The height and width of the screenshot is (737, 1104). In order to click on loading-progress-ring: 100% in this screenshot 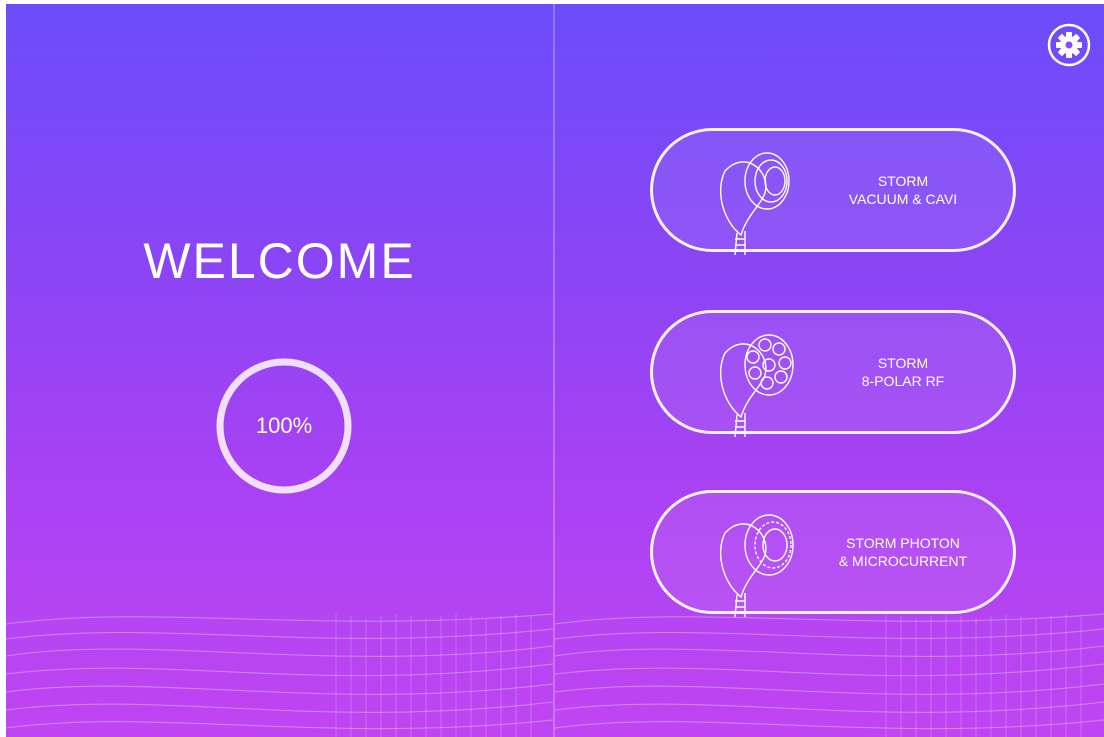, I will do `click(284, 426)`.